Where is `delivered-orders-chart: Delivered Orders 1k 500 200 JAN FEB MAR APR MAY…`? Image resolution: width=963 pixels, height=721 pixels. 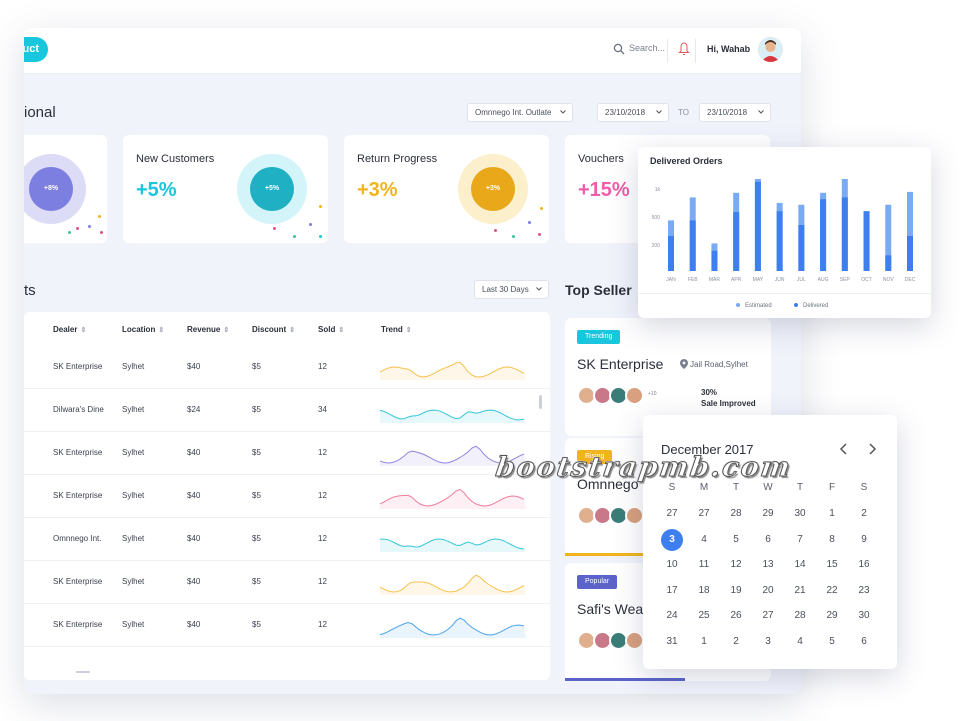
delivered-orders-chart: Delivered Orders 1k 500 200 JAN FEB MAR APR MAY… is located at coordinates (784, 232).